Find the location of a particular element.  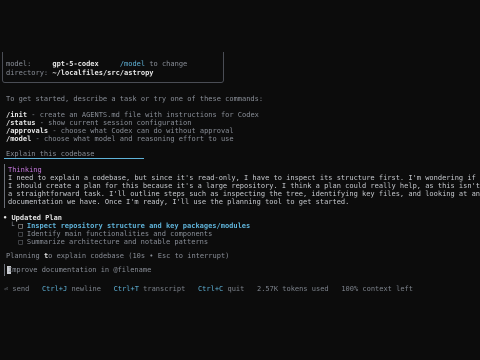

send-hint: ⏎ send is located at coordinates (17, 289).